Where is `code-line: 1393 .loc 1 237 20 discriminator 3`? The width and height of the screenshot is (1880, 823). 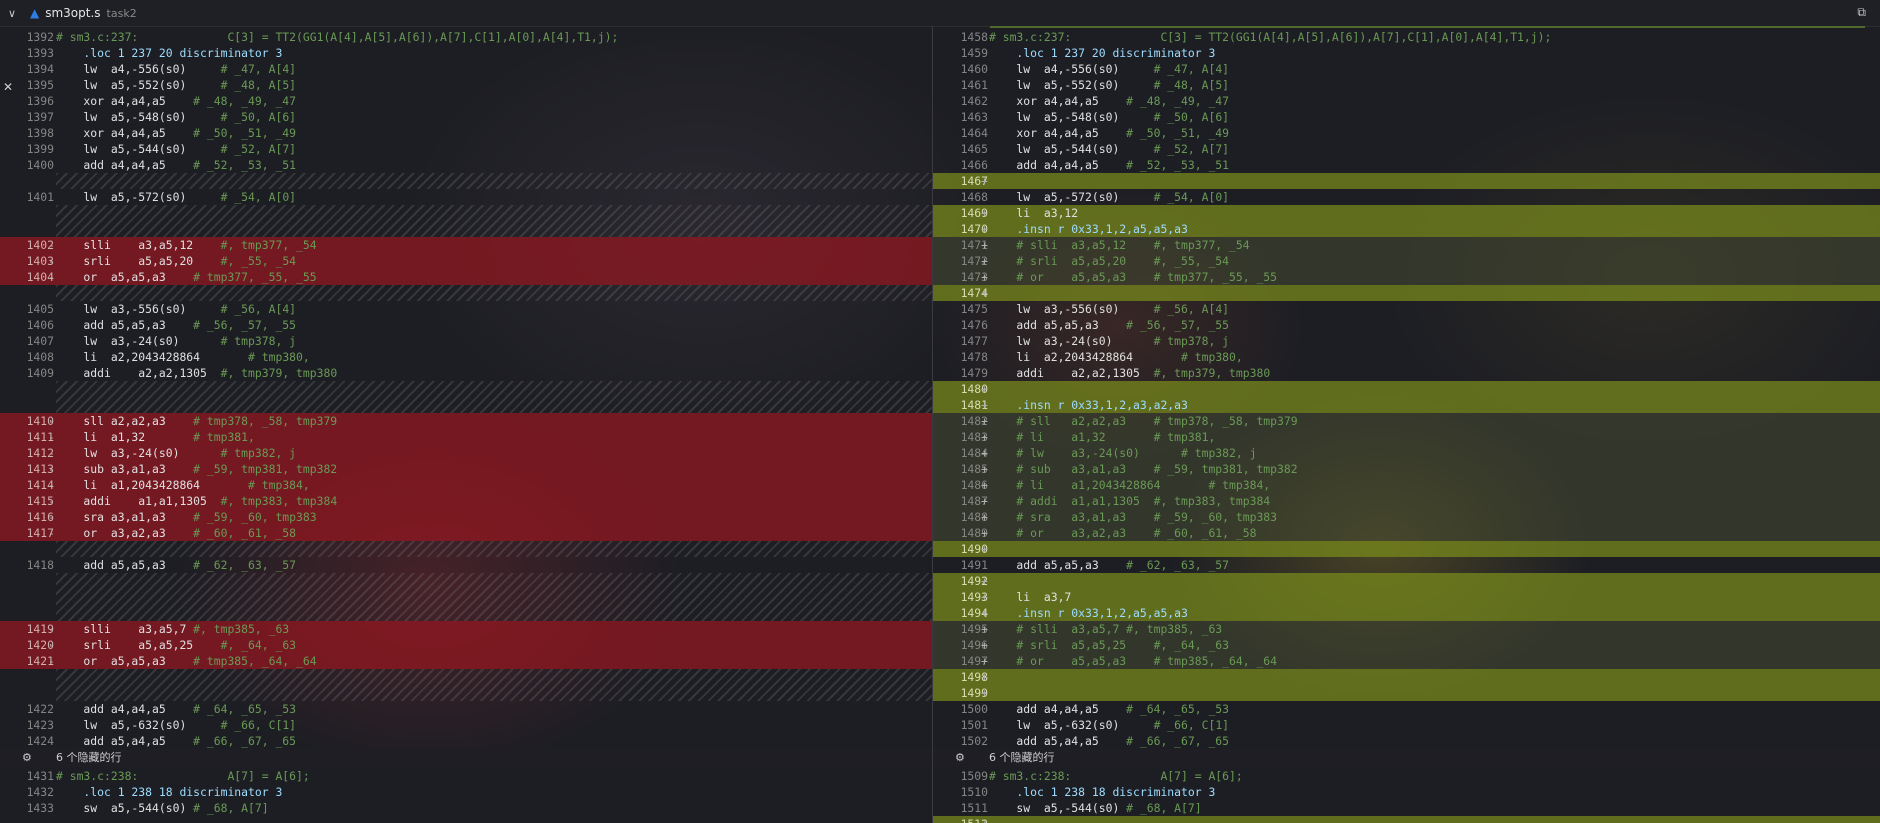
code-line: 1393 .loc 1 237 20 discriminator 3 is located at coordinates (466, 53).